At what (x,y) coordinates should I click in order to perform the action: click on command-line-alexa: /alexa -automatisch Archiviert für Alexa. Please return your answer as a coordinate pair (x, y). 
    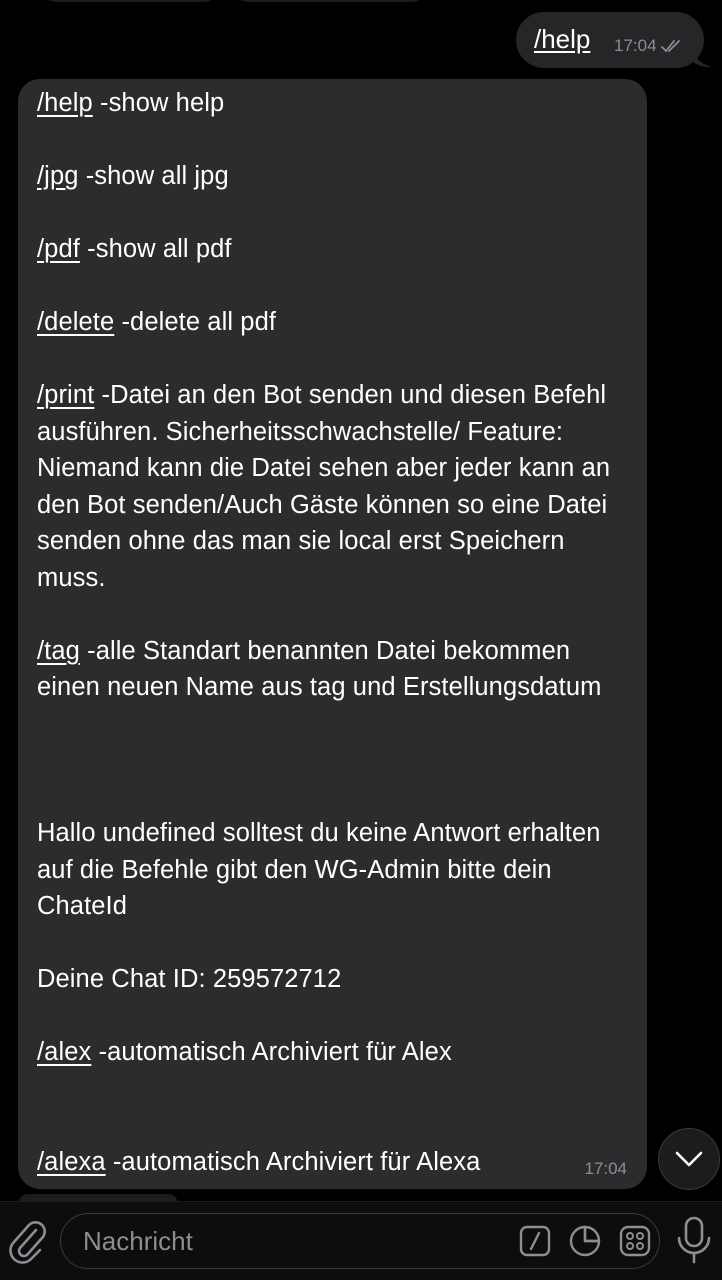
    Looking at the image, I should click on (337, 1162).